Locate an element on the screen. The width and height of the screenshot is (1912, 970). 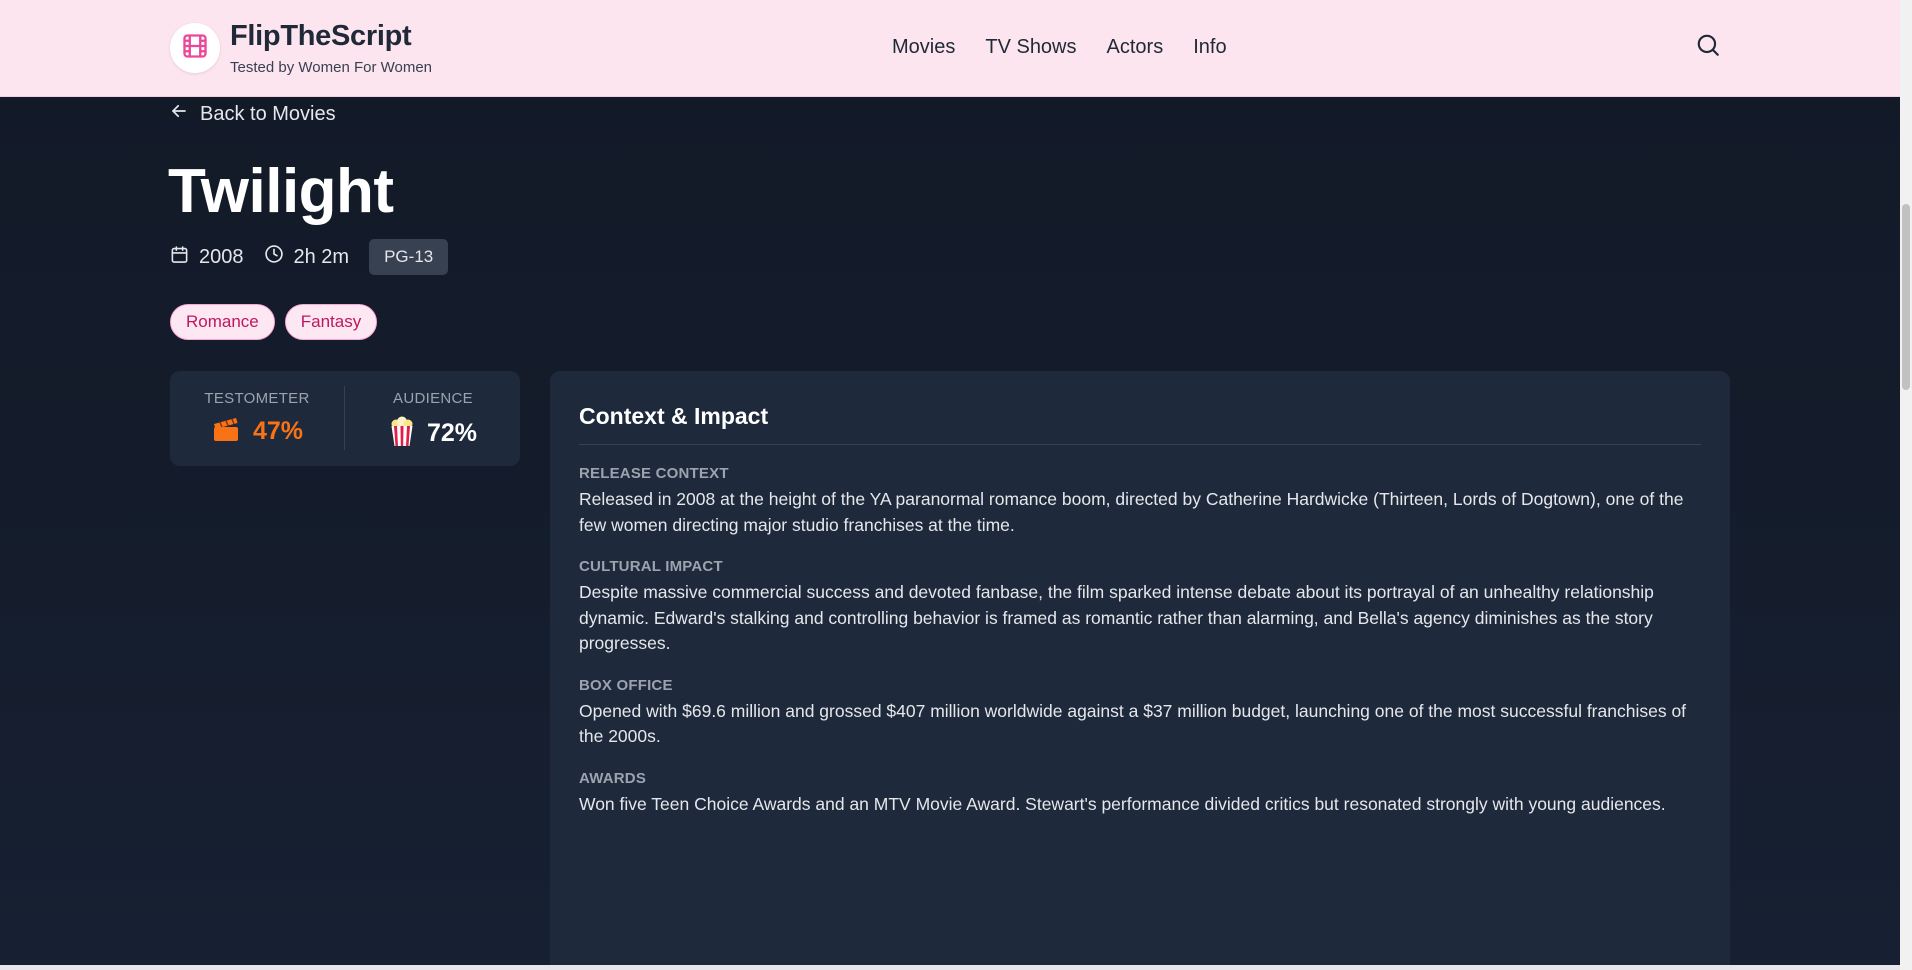
audience-score: AUDIENCE 72% is located at coordinates (433, 418).